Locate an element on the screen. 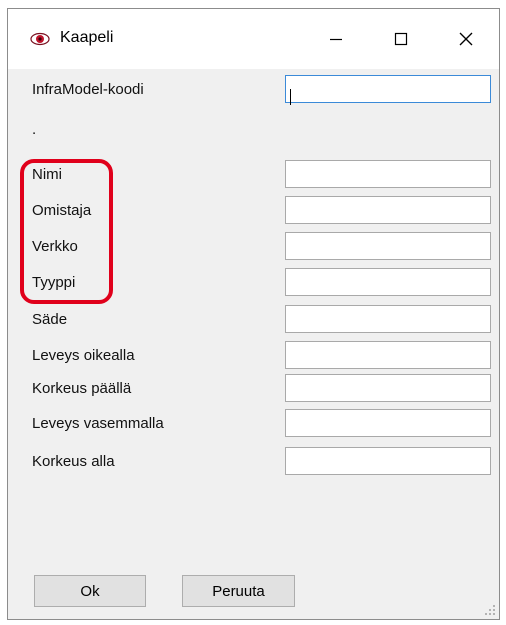 The image size is (506, 625). resize-grip-icon is located at coordinates (490, 610).